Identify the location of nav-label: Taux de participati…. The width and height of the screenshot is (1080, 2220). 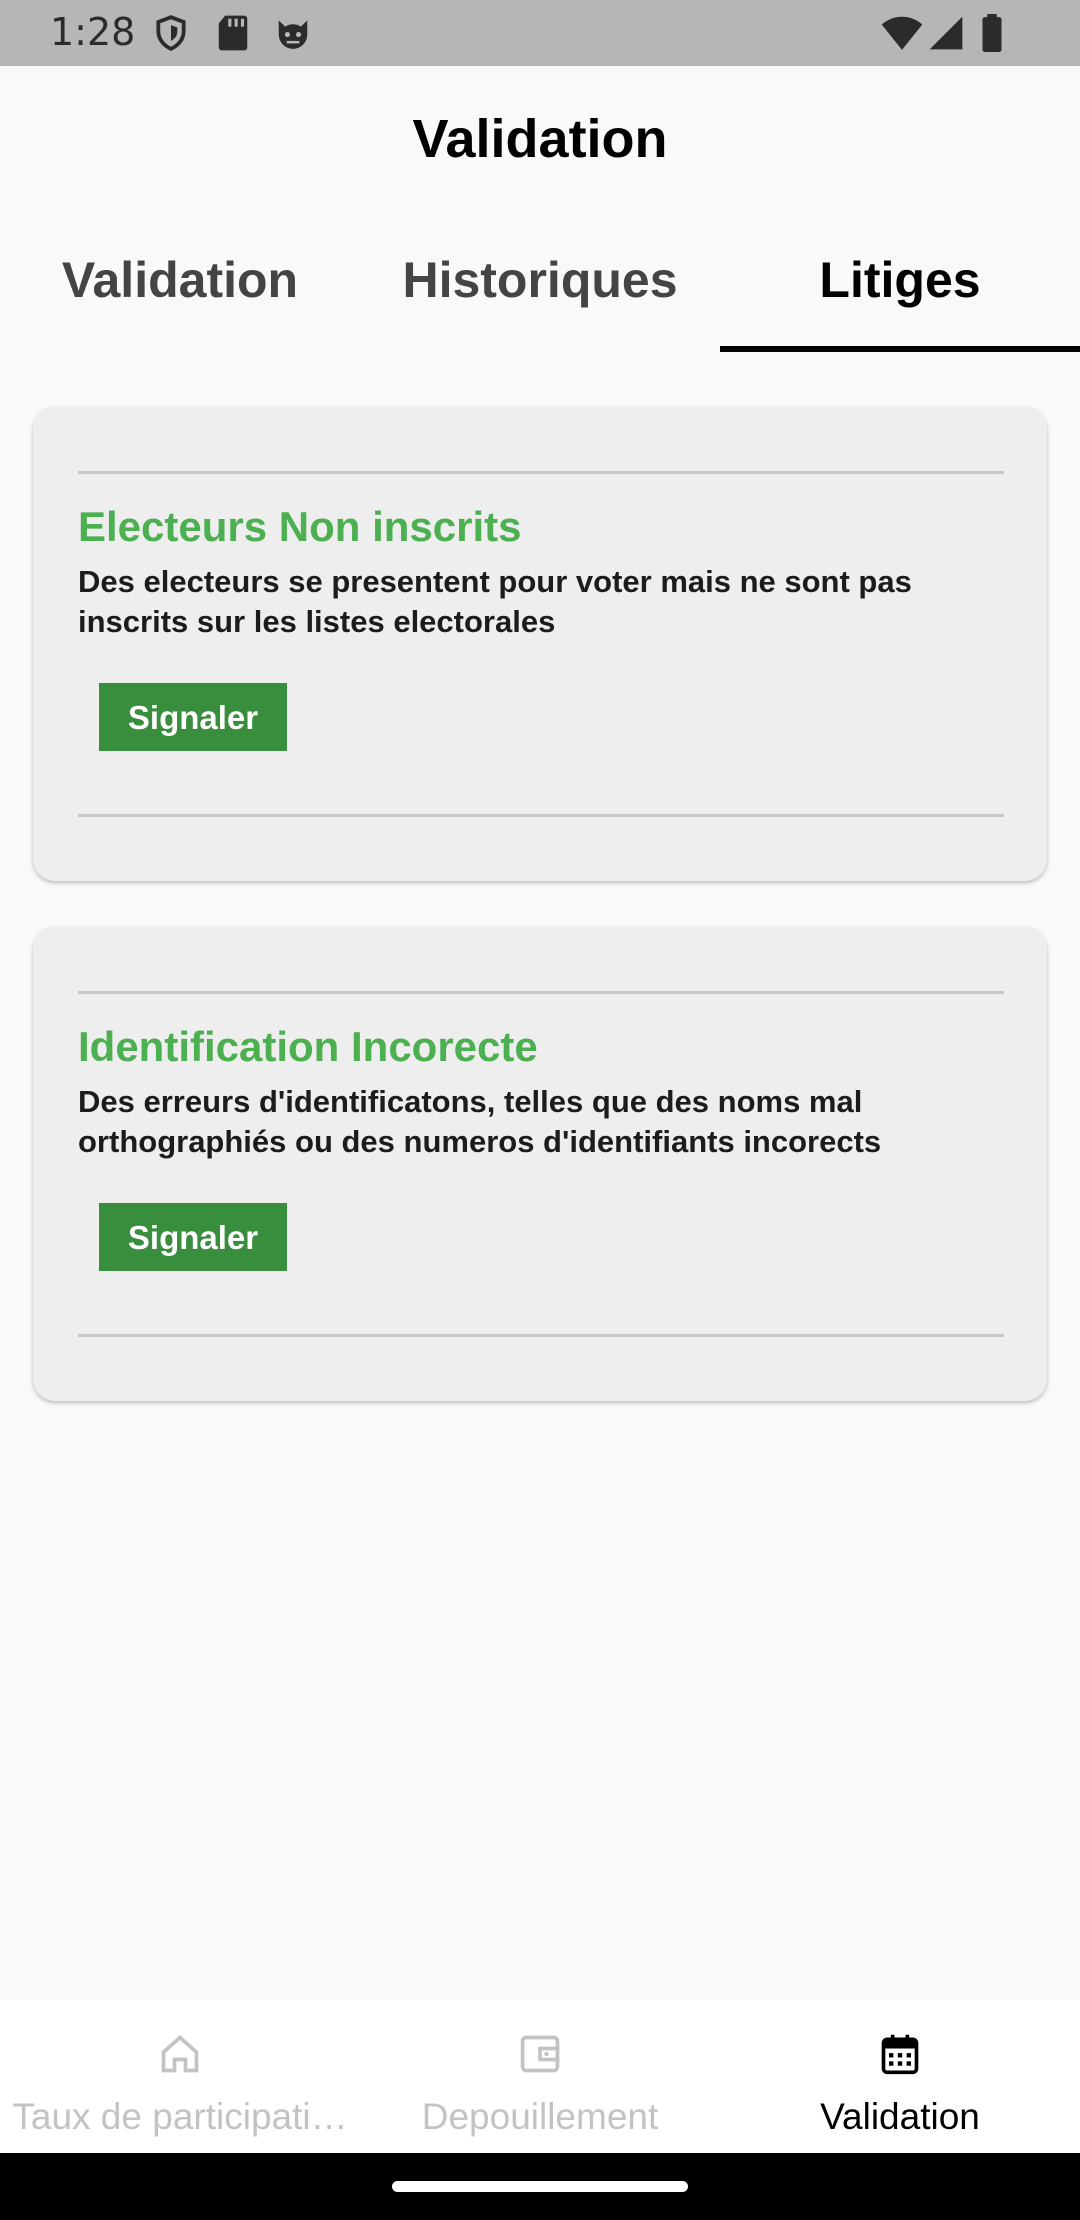
(180, 2116).